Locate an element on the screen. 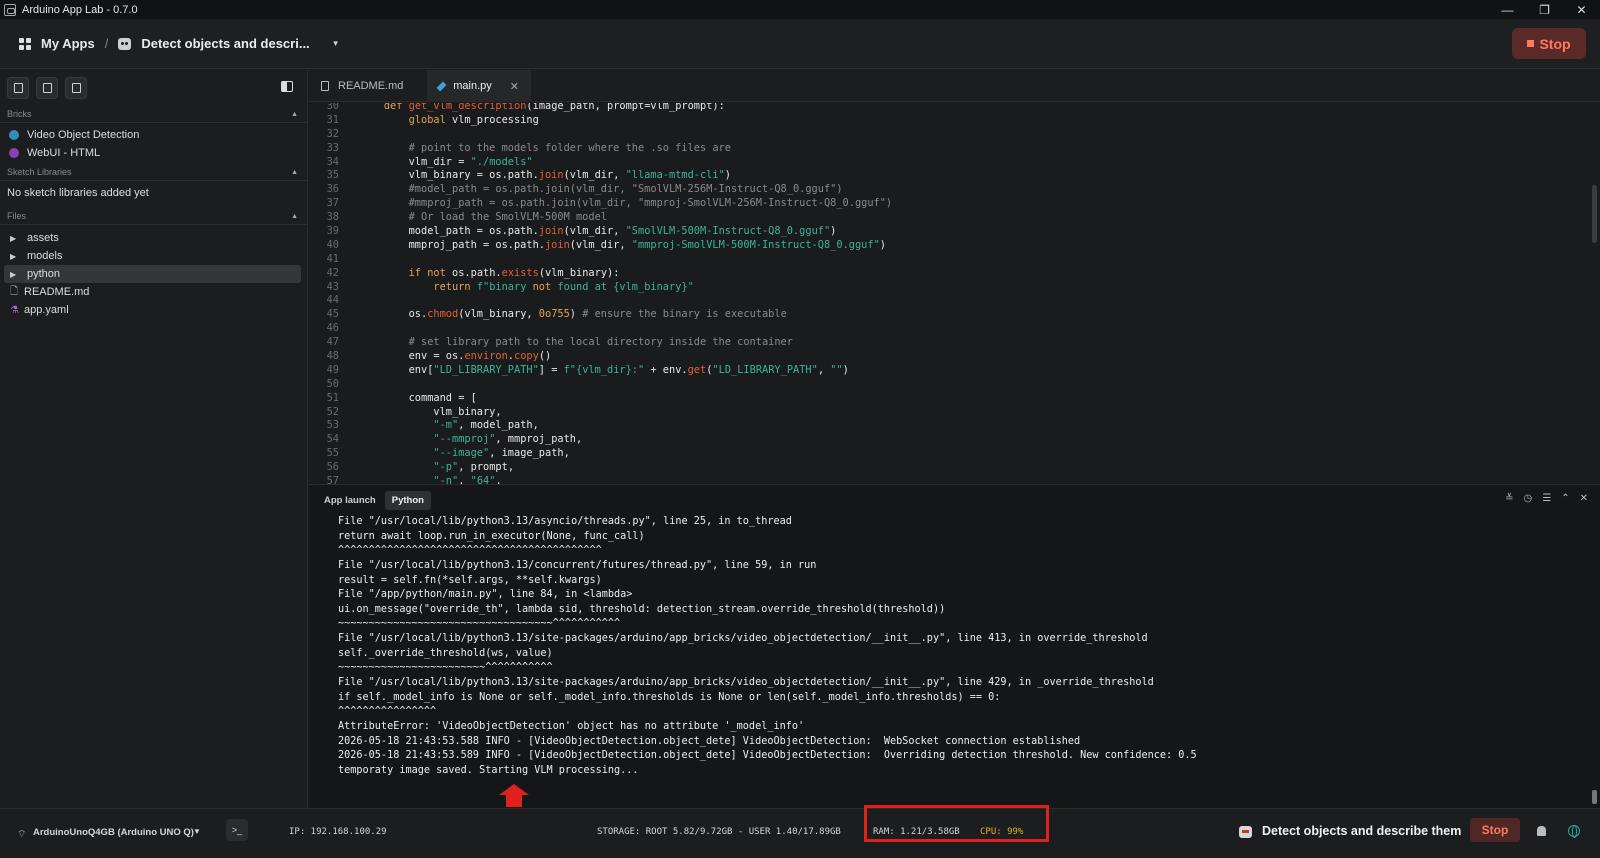  line-number: 42 is located at coordinates (332, 272).